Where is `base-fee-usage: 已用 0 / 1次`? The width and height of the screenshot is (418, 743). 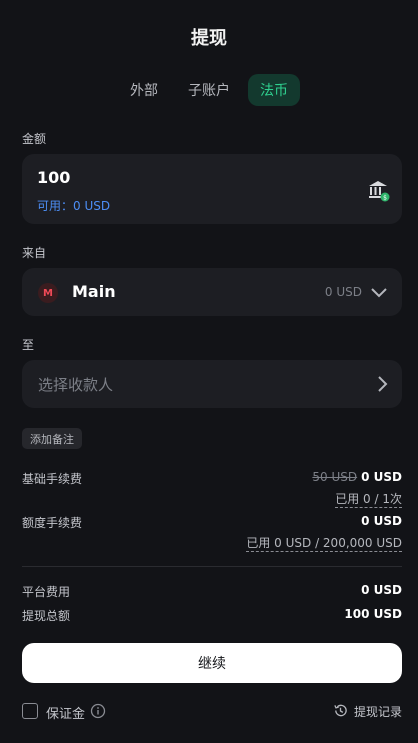 base-fee-usage: 已用 0 / 1次 is located at coordinates (368, 499).